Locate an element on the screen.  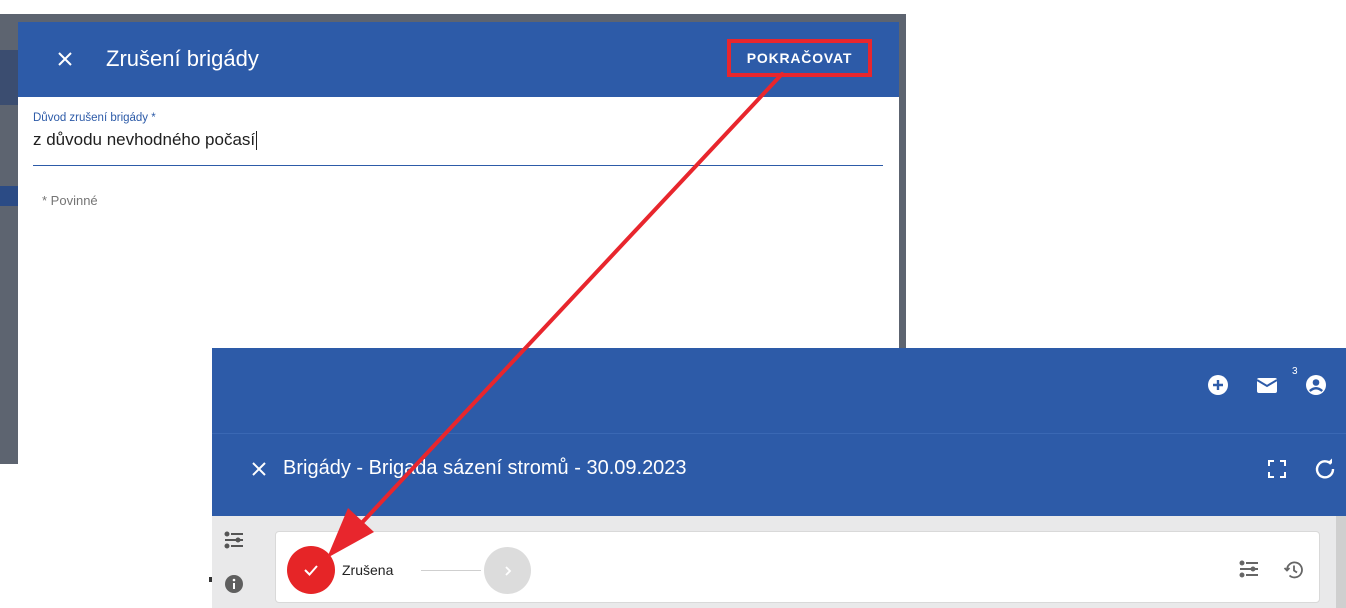
info-icon is located at coordinates (234, 584).